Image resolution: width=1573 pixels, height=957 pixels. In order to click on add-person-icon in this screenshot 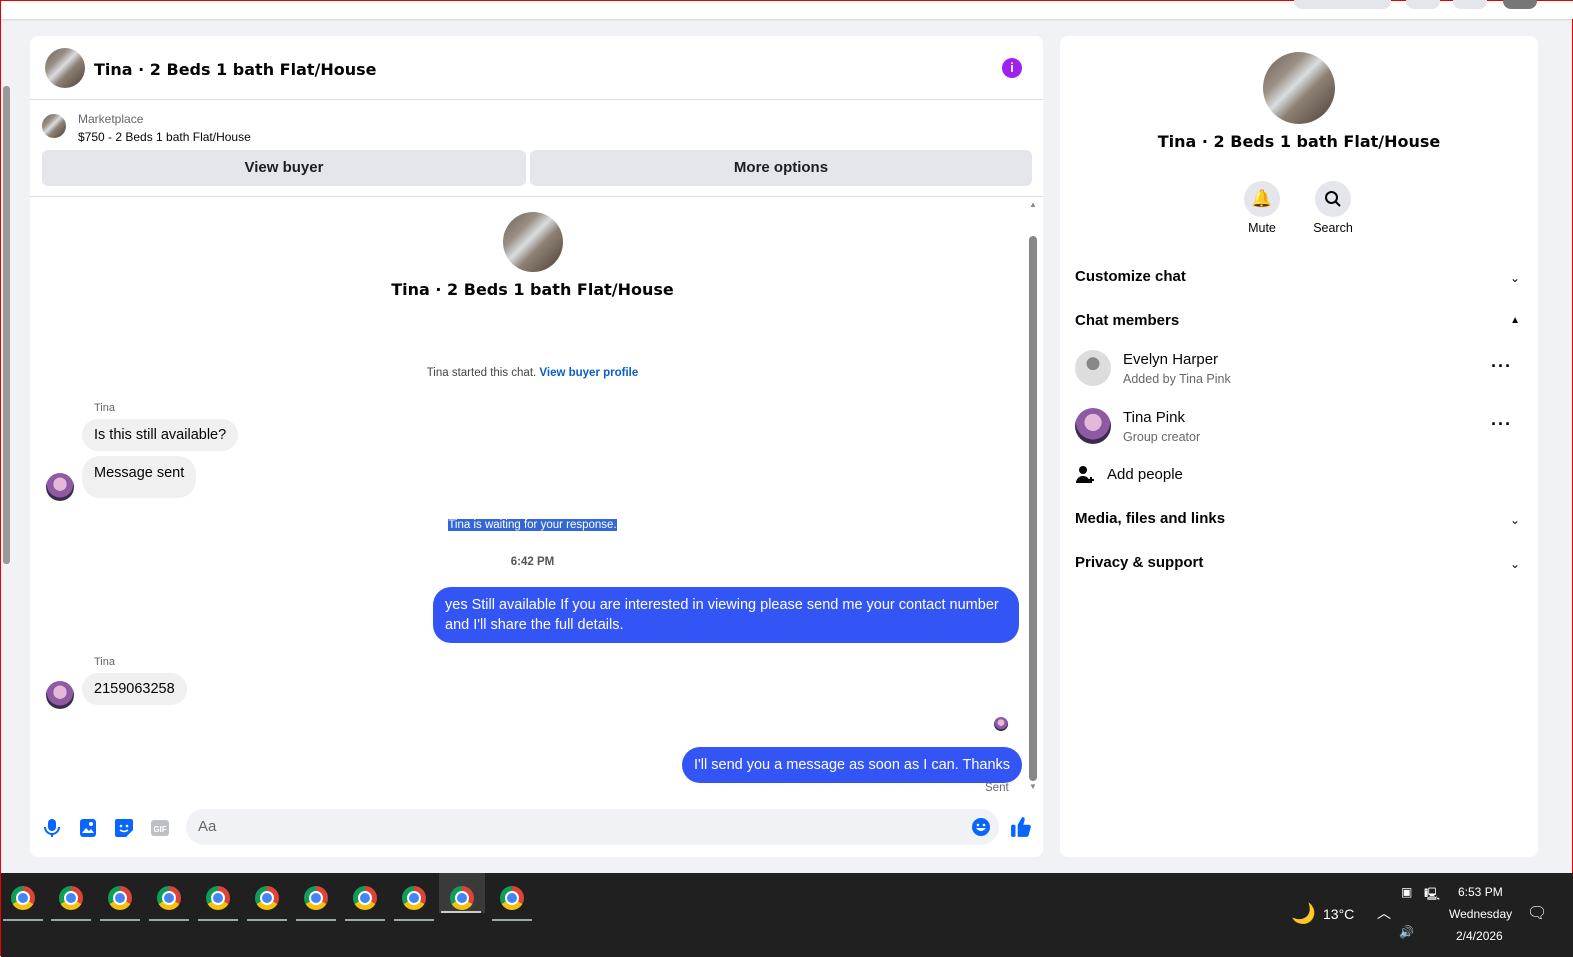, I will do `click(1085, 474)`.